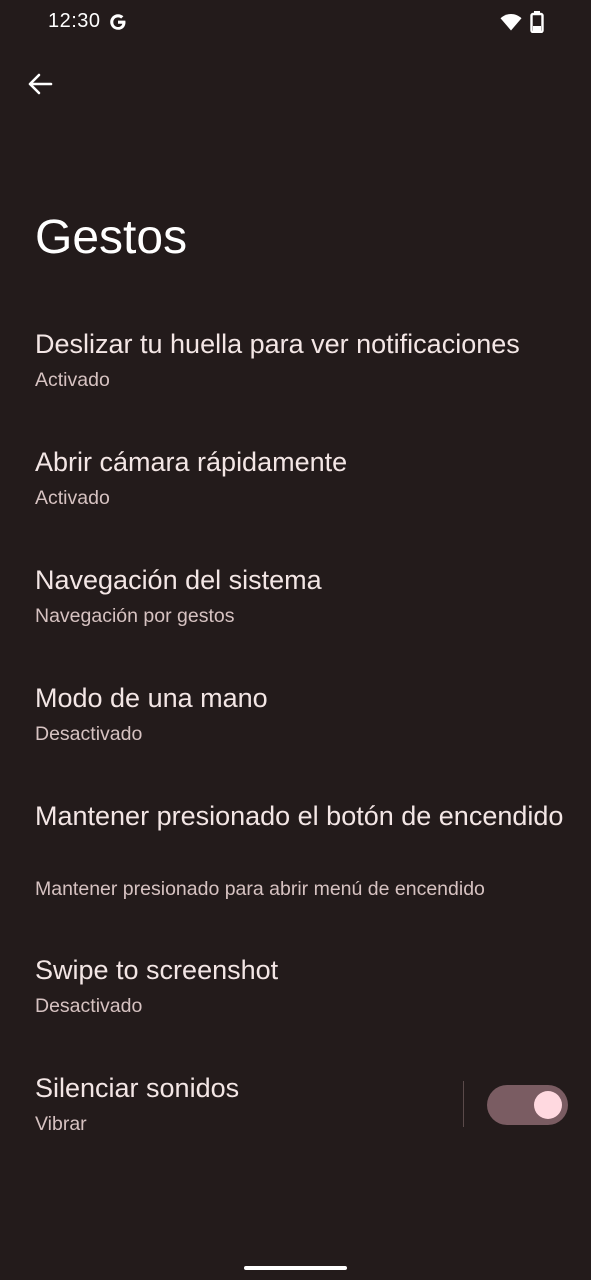 This screenshot has height=1280, width=591. What do you see at coordinates (151, 698) in the screenshot?
I see `setting-title: Modo de una mano` at bounding box center [151, 698].